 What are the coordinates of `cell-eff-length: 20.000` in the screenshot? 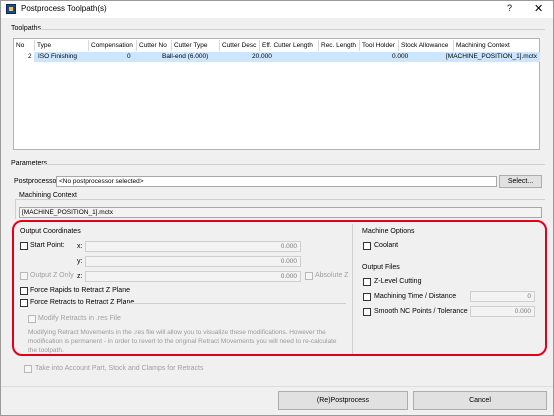 It's located at (262, 56).